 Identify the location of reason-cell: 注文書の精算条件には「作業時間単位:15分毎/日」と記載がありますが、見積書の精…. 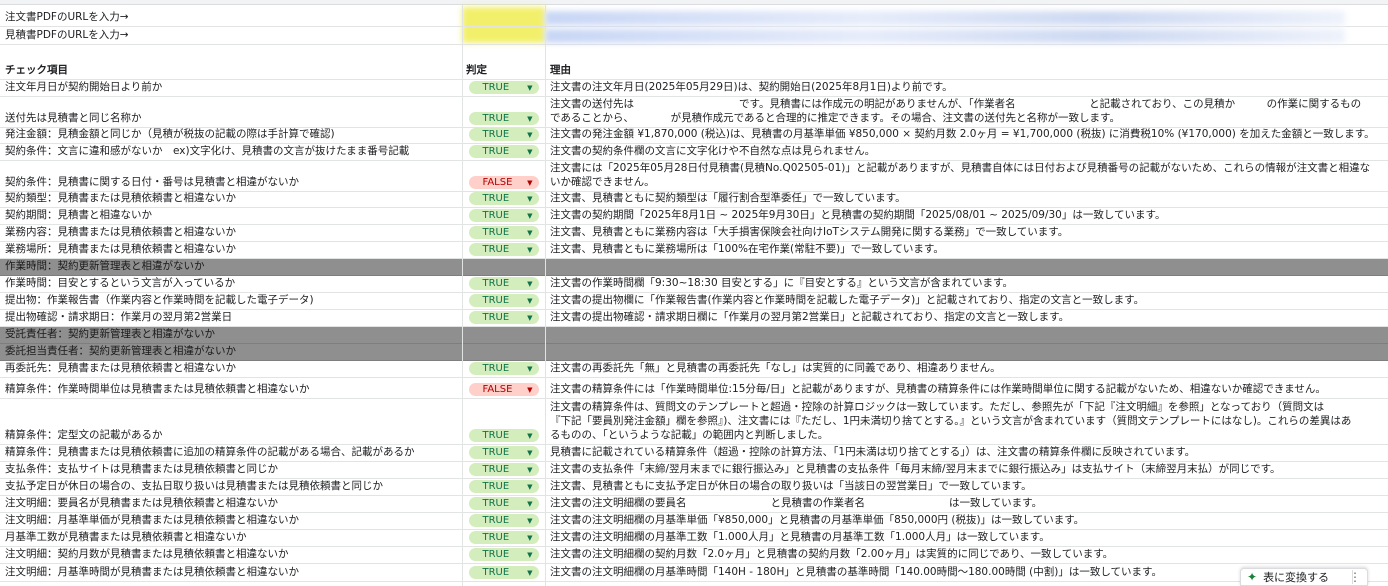
(966, 388).